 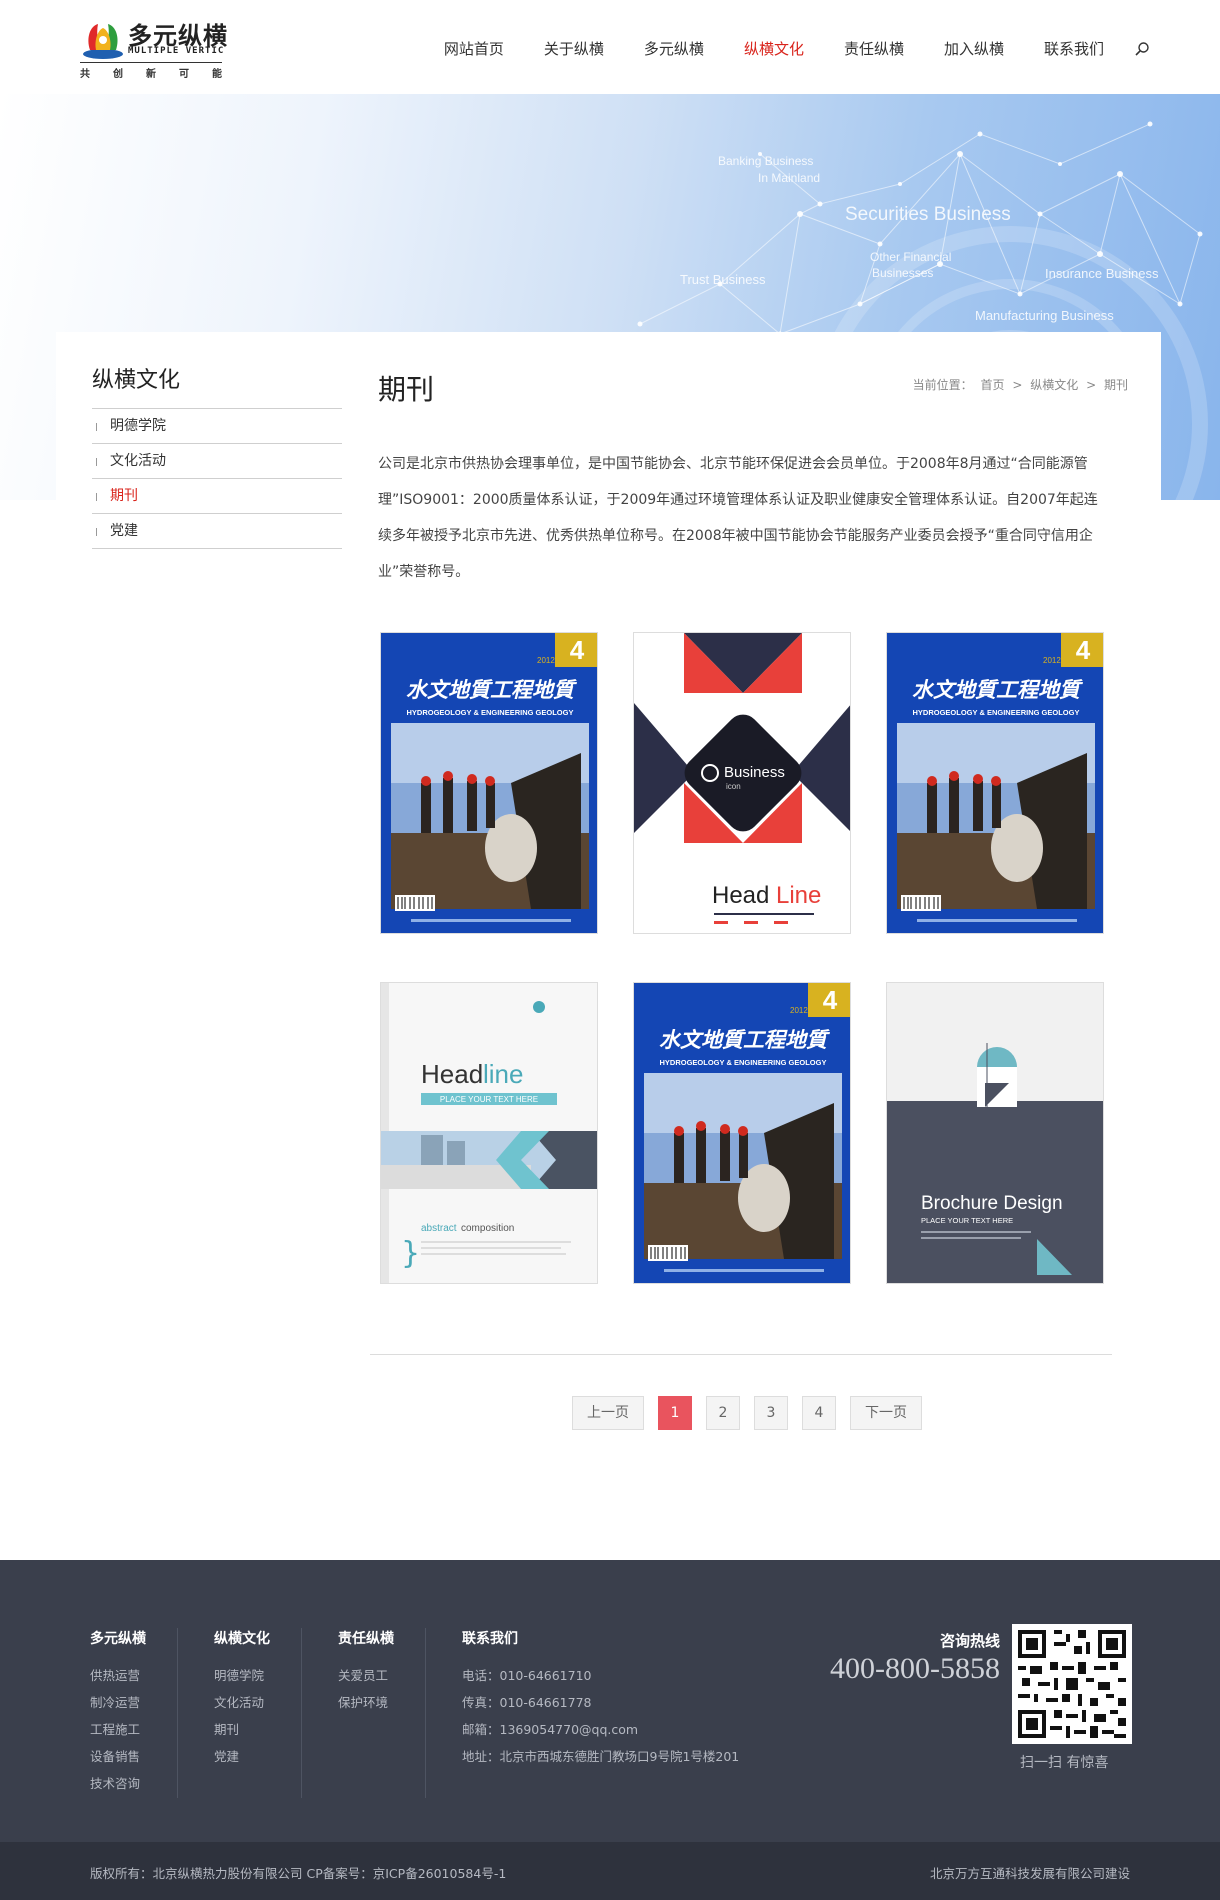 What do you see at coordinates (133, 1783) in the screenshot?
I see `footer-link: 技术咨询` at bounding box center [133, 1783].